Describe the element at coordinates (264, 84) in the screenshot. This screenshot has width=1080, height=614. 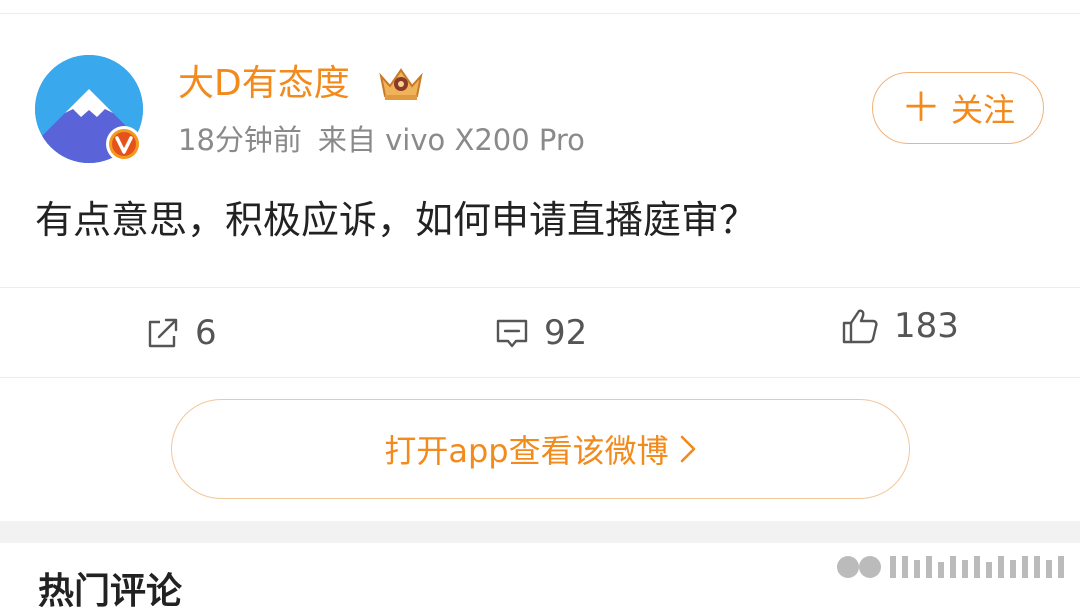
I see `author-name: 大D有态度` at that location.